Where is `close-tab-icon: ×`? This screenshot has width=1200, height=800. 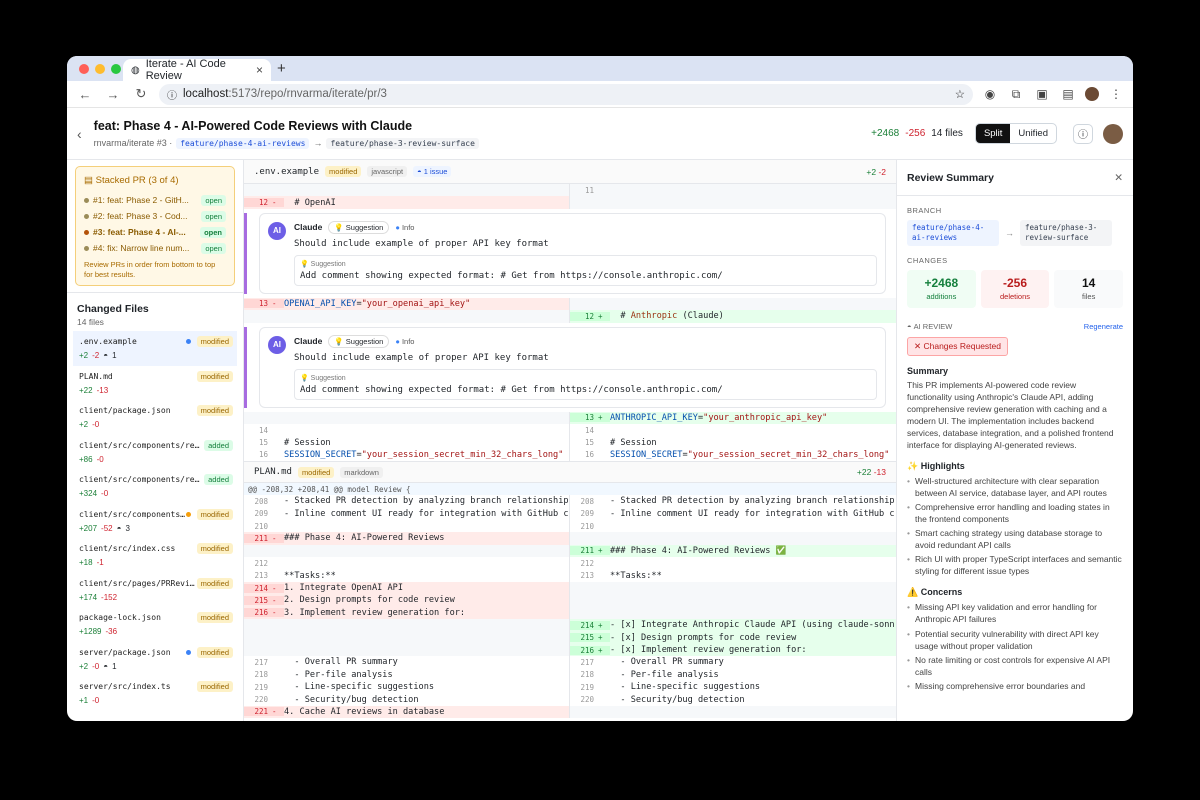
close-tab-icon: × is located at coordinates (259, 70).